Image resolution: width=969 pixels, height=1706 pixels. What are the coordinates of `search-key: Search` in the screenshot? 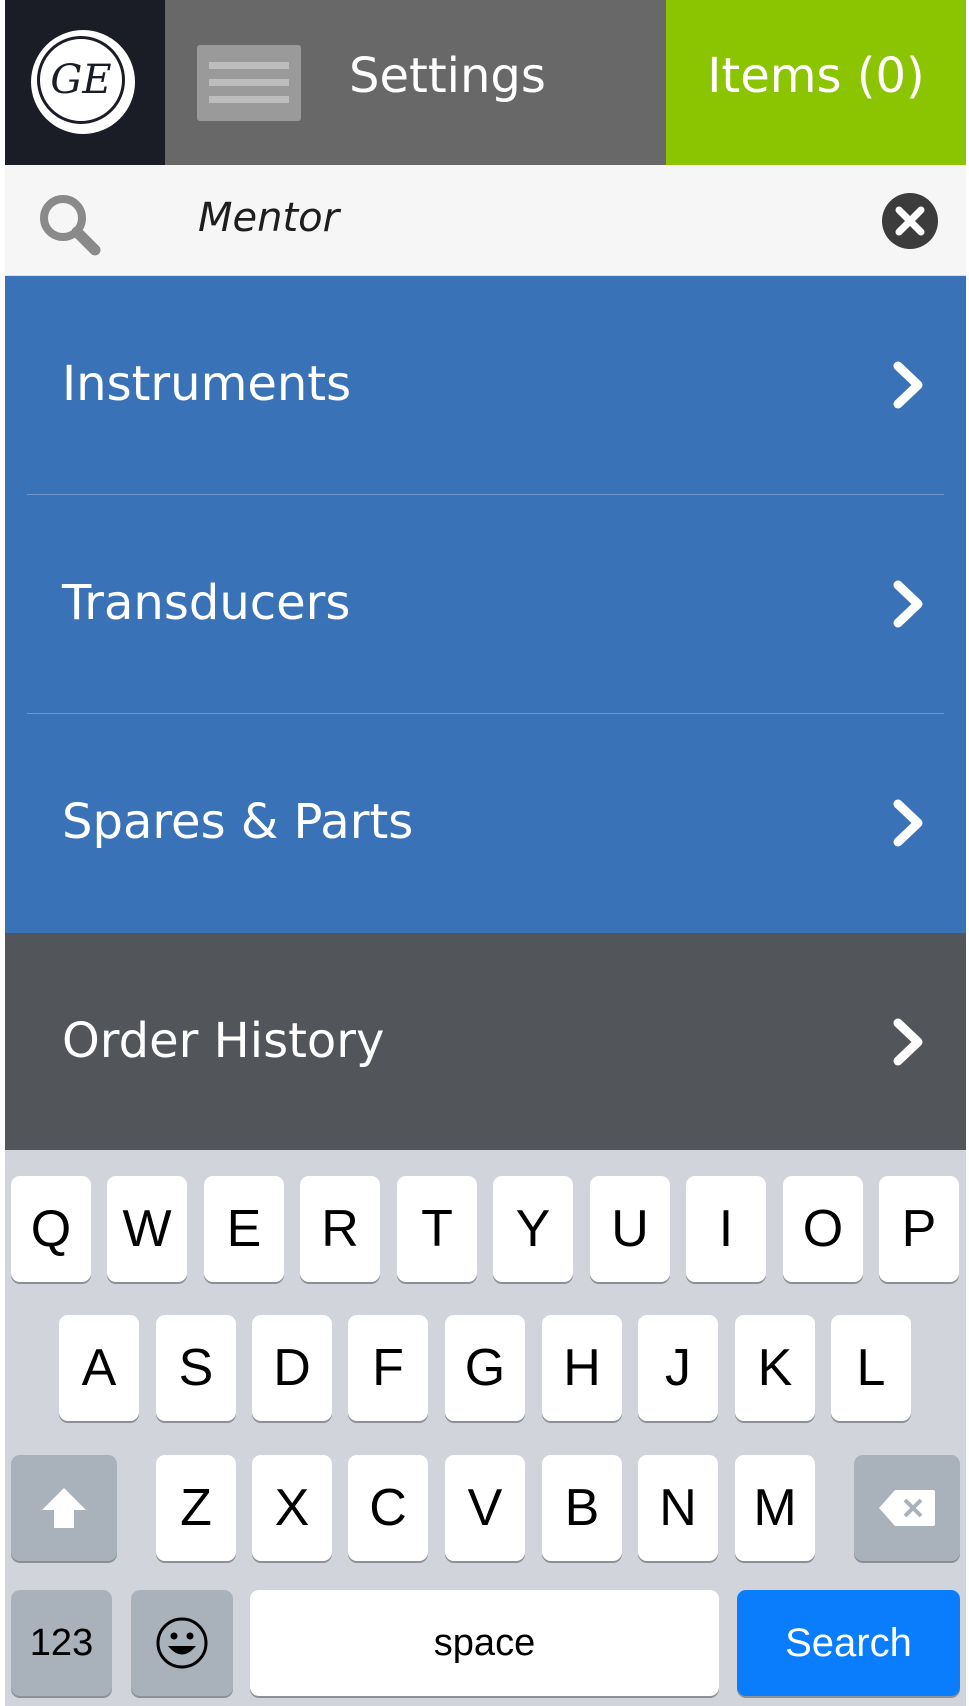 It's located at (848, 1643).